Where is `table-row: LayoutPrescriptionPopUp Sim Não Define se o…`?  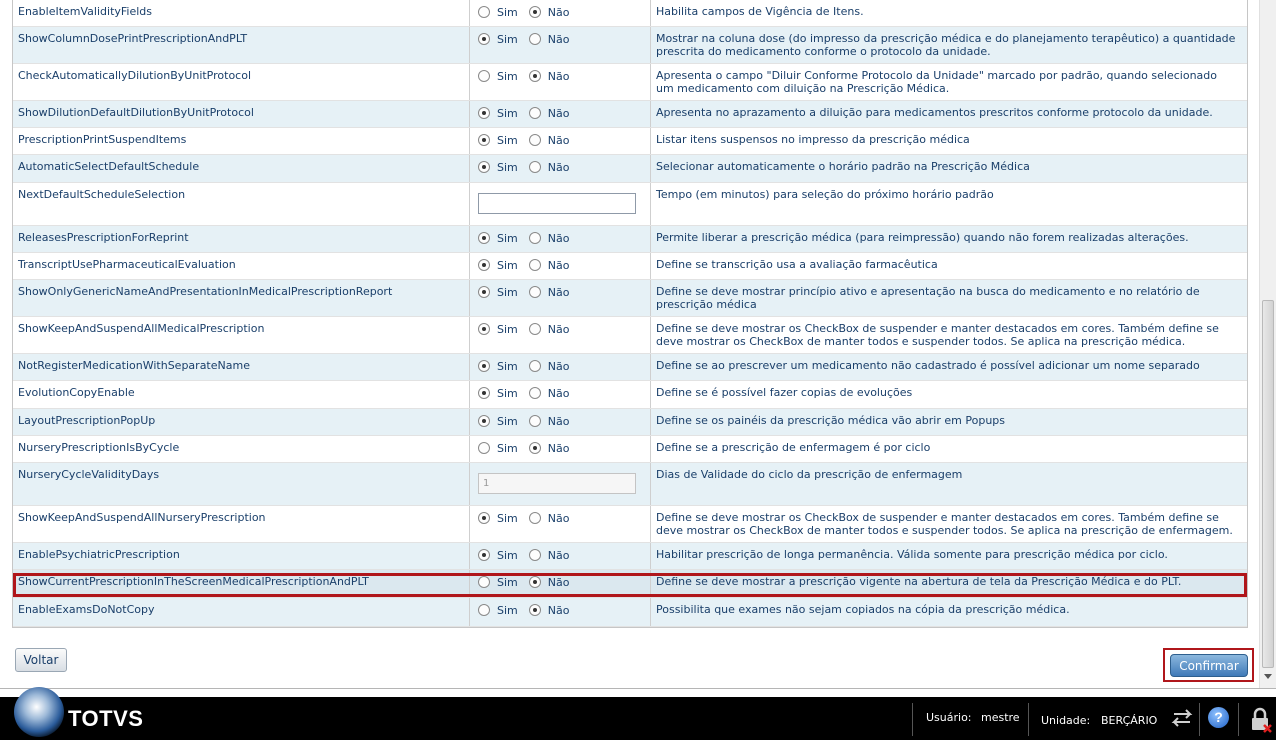
table-row: LayoutPrescriptionPopUp Sim Não Define se o… is located at coordinates (630, 422).